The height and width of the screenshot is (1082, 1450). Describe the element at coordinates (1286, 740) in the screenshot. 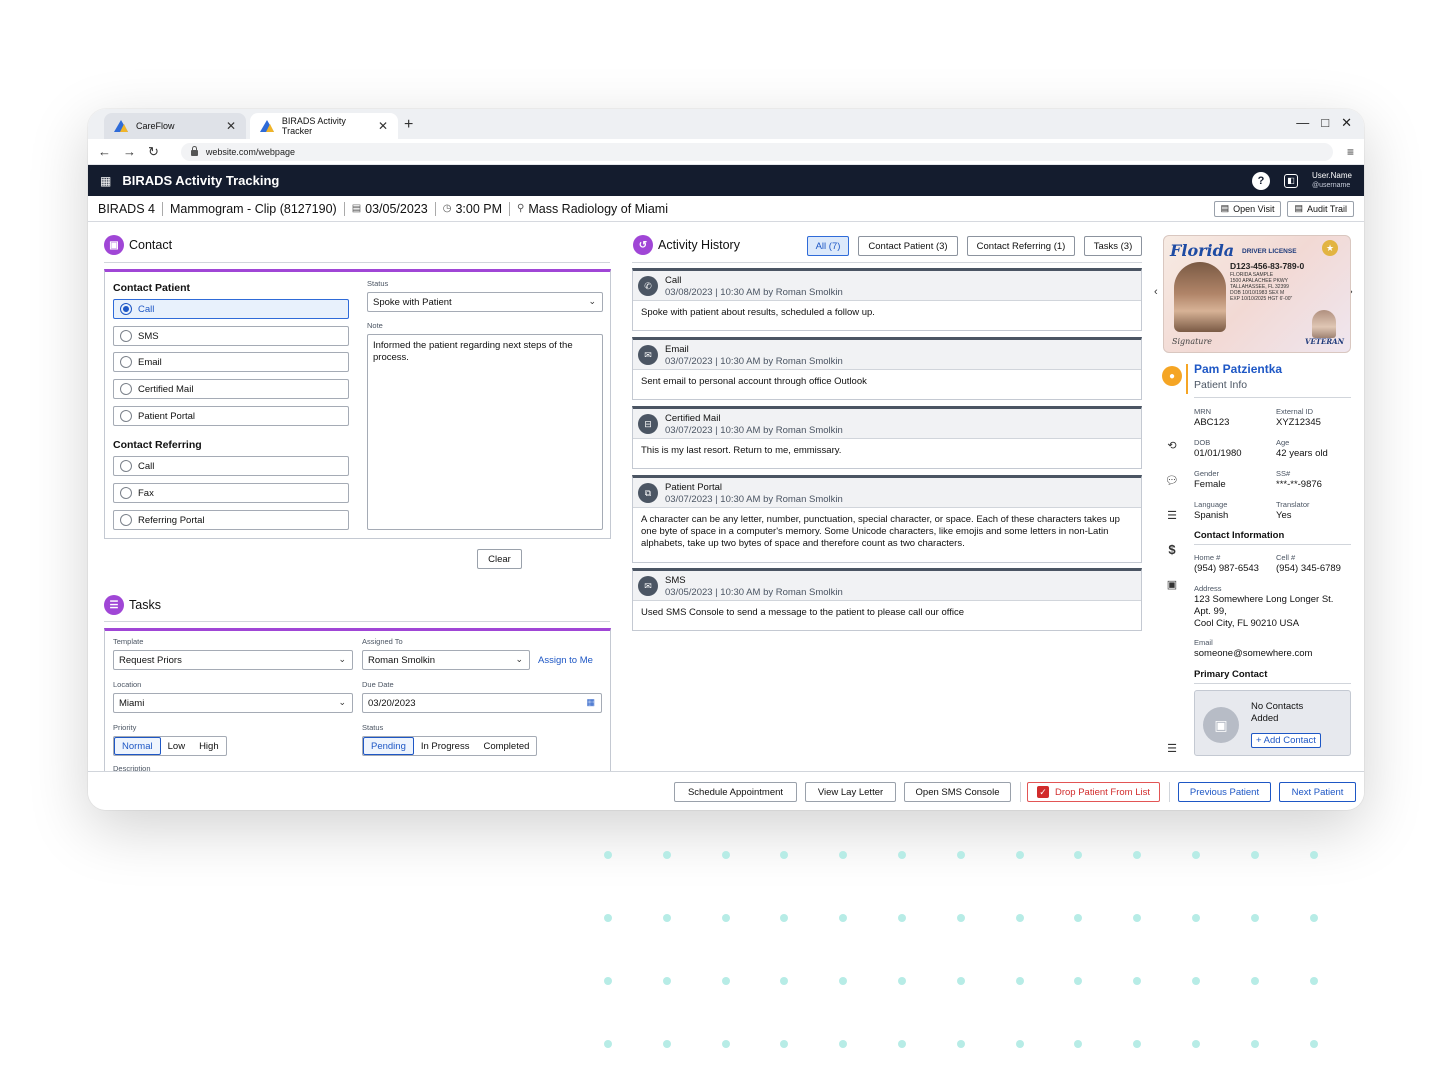

I see `add-contact-button: + Add Contact` at that location.